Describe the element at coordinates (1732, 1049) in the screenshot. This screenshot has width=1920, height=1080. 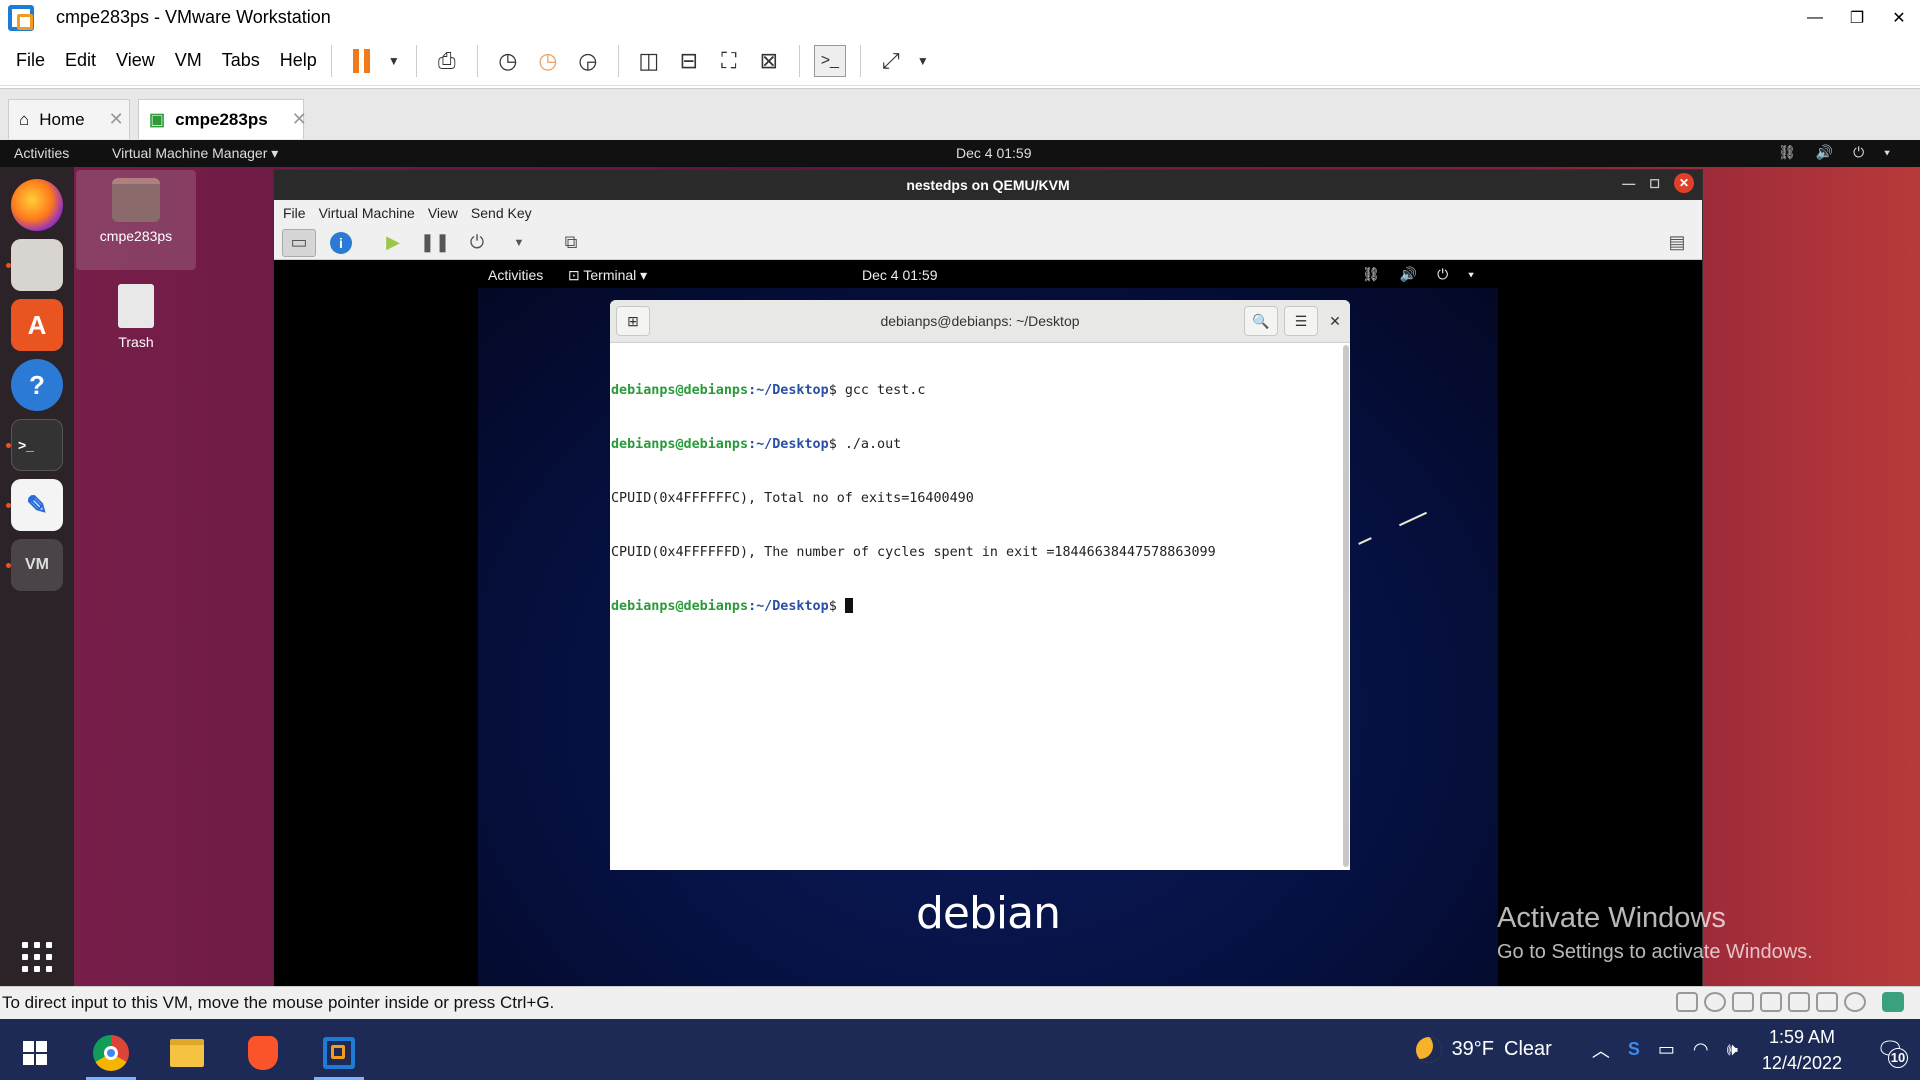
I see `volume-icon: 🕪` at that location.